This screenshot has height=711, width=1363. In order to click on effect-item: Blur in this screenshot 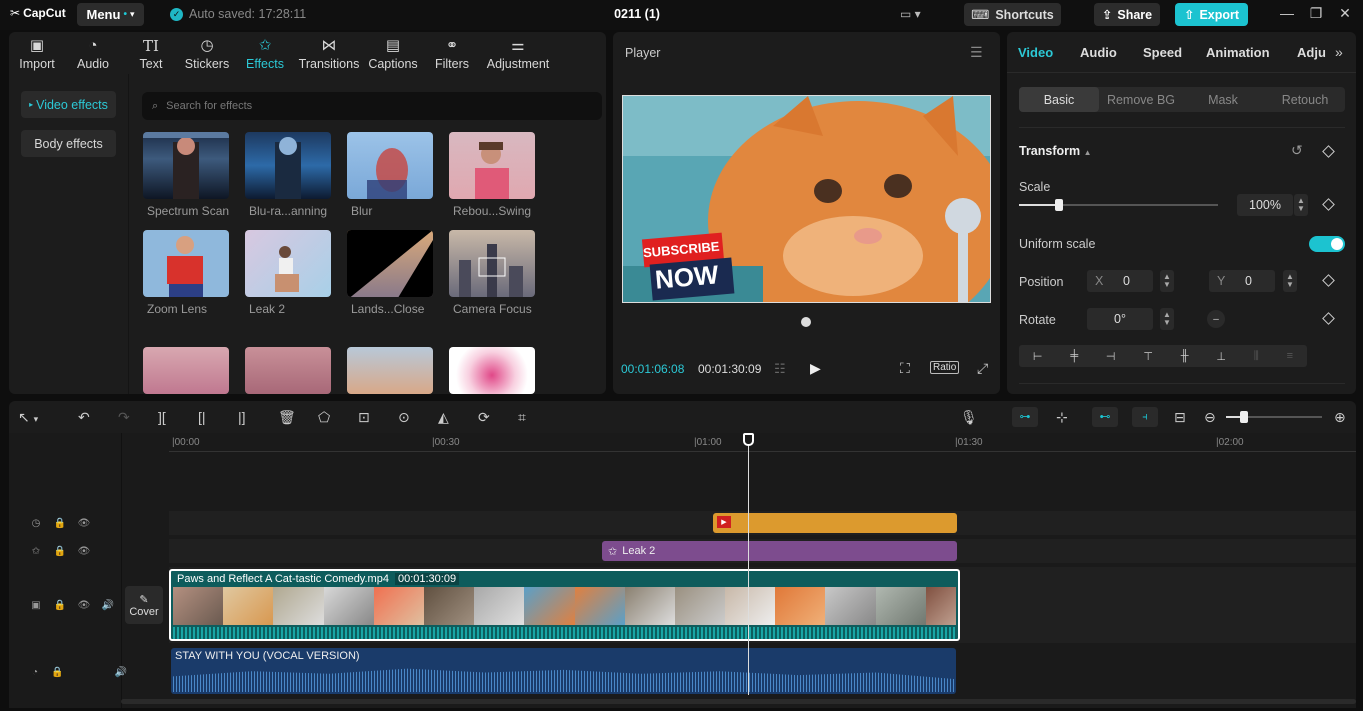, I will do `click(399, 175)`.